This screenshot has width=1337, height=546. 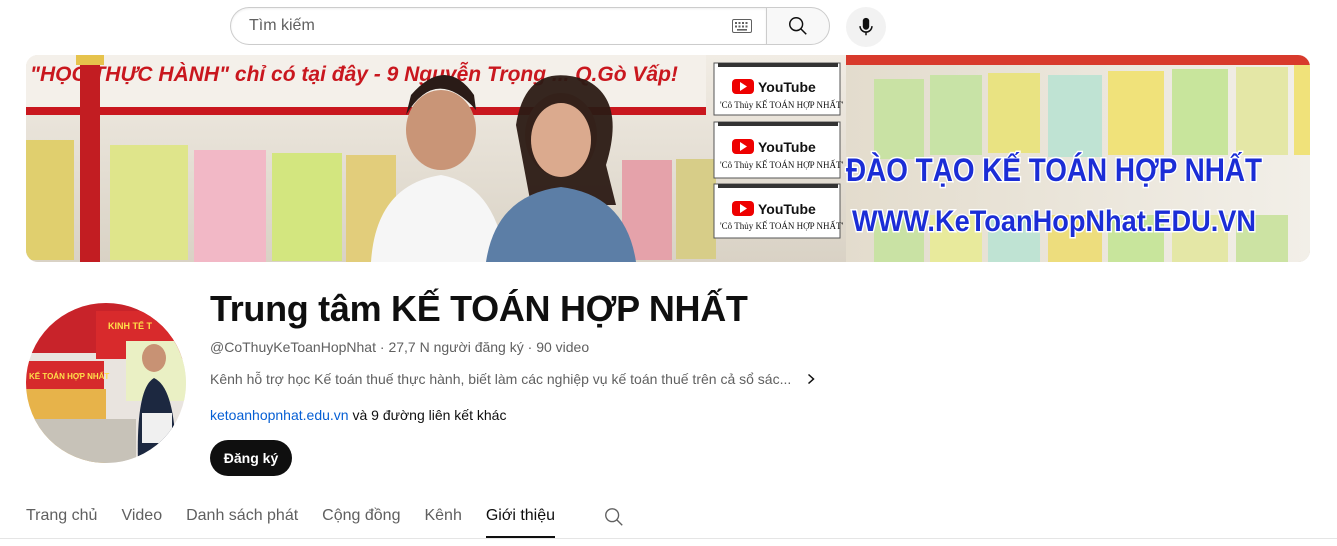 I want to click on tabs-divider, so click(x=668, y=538).